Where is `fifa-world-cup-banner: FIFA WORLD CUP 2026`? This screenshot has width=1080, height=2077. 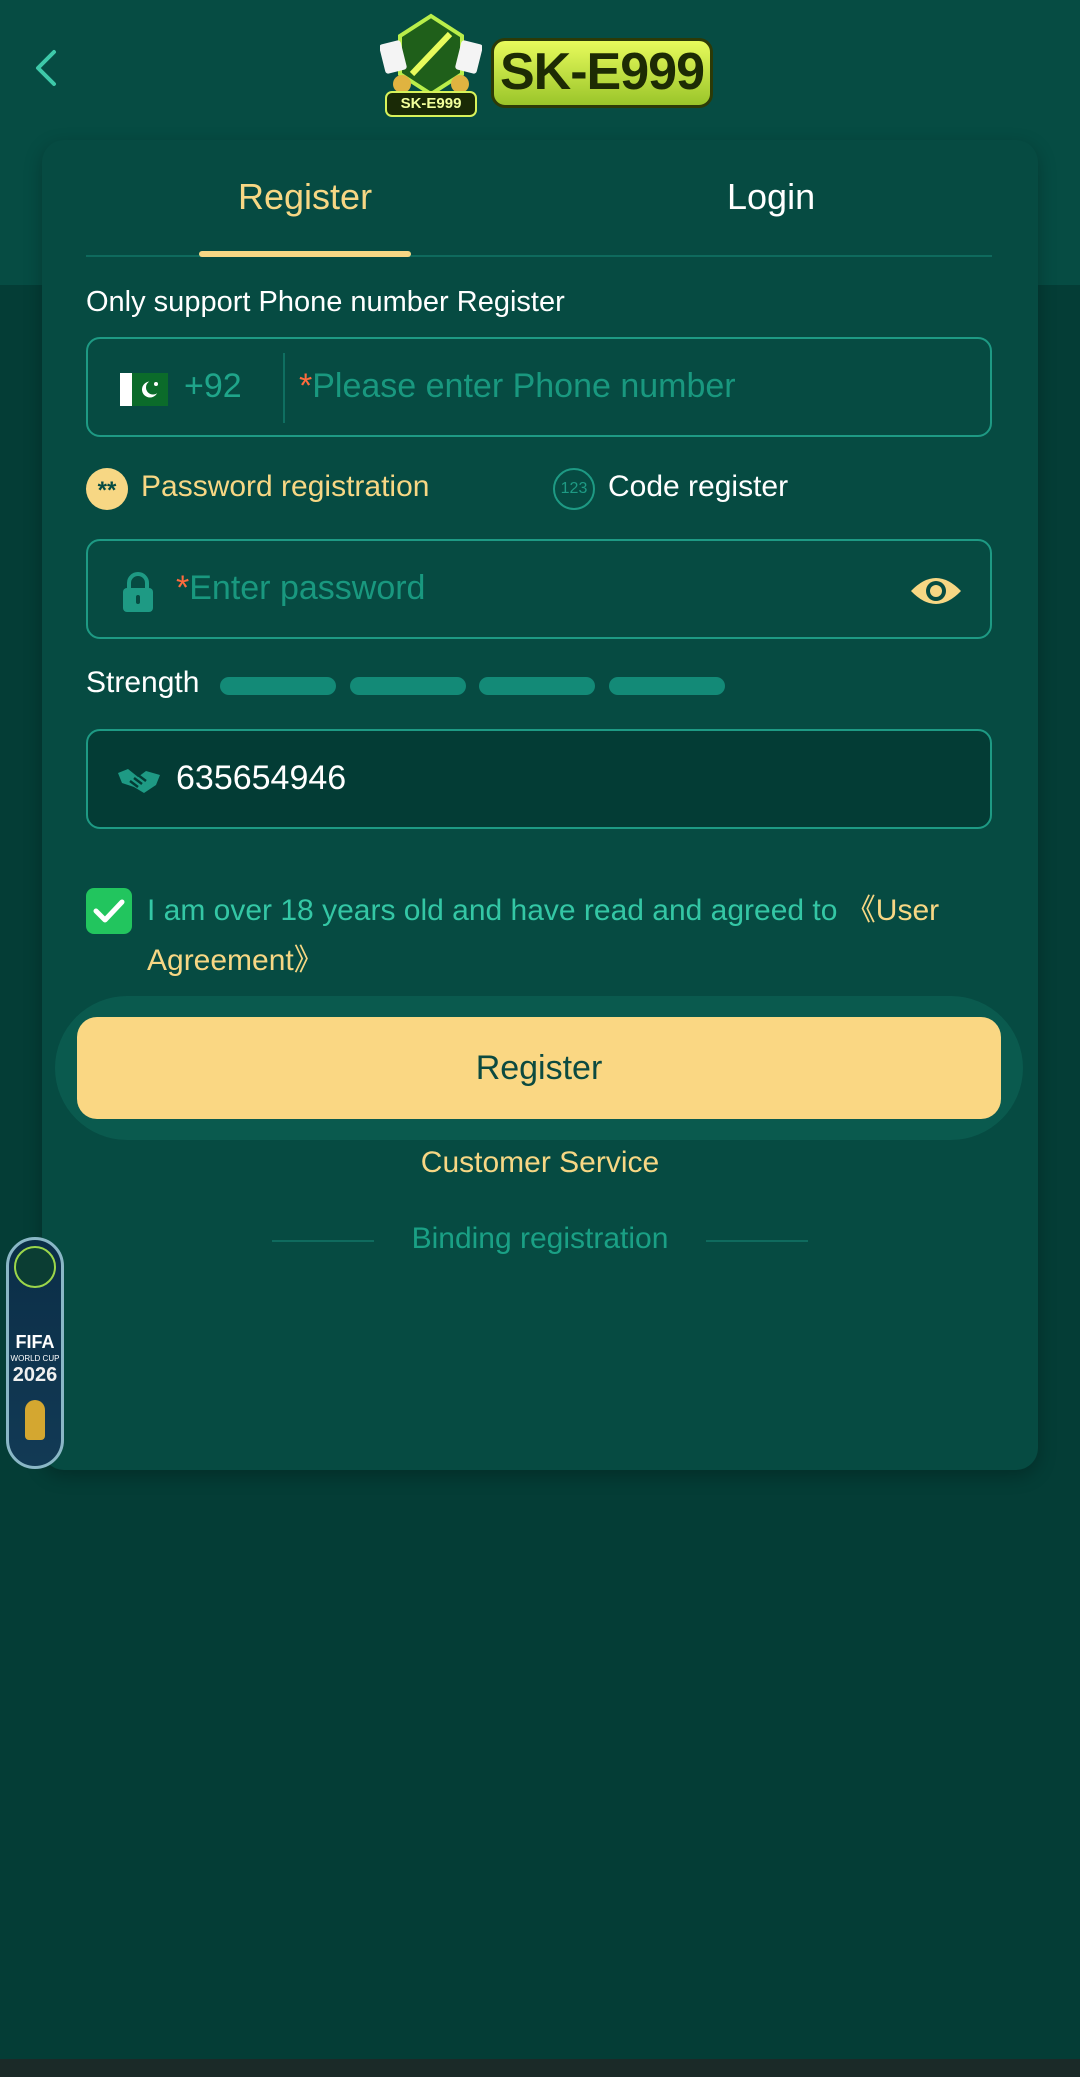
fifa-world-cup-banner: FIFA WORLD CUP 2026 is located at coordinates (35, 1353).